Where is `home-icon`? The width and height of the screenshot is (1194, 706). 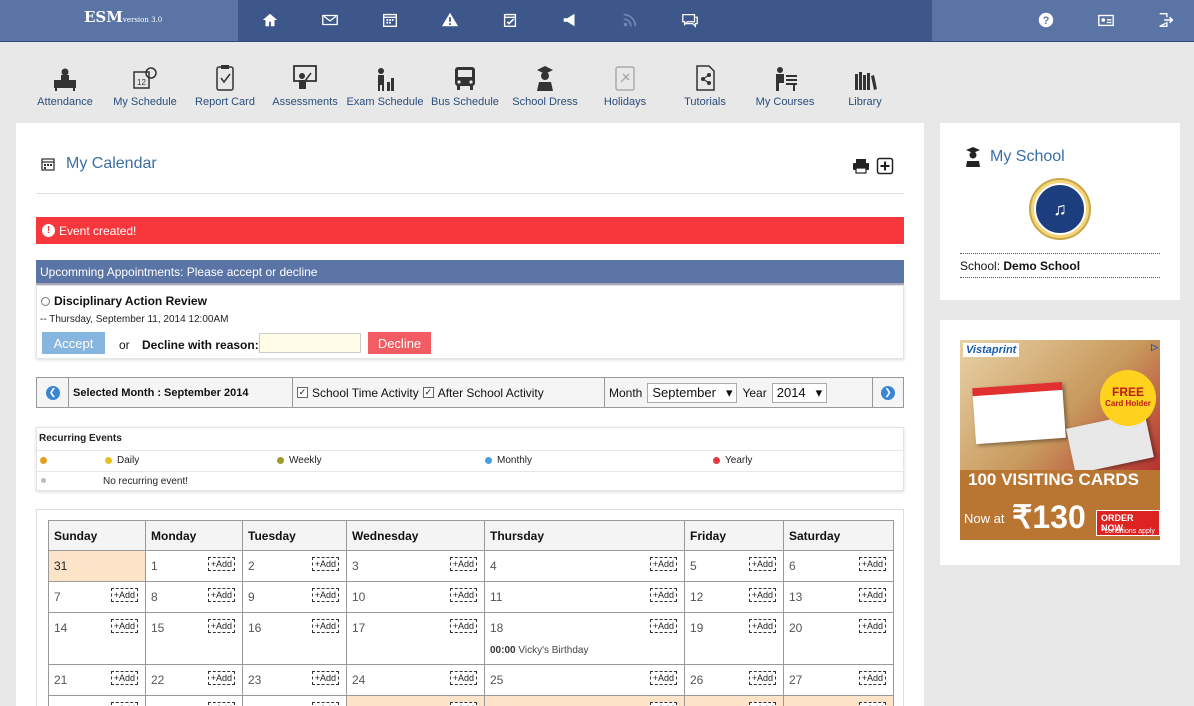
home-icon is located at coordinates (270, 20).